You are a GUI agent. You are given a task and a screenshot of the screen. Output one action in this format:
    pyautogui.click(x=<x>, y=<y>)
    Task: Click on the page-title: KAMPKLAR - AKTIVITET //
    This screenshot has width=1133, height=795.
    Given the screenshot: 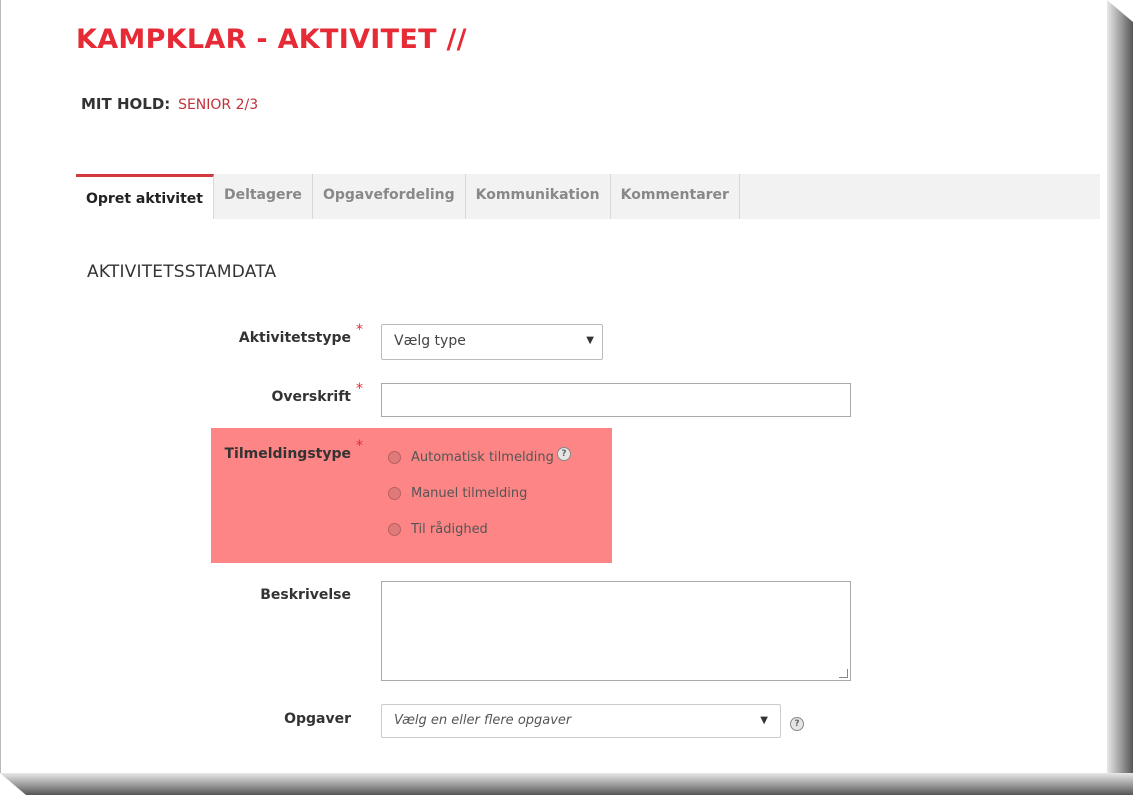 What is the action you would take?
    pyautogui.click(x=271, y=39)
    